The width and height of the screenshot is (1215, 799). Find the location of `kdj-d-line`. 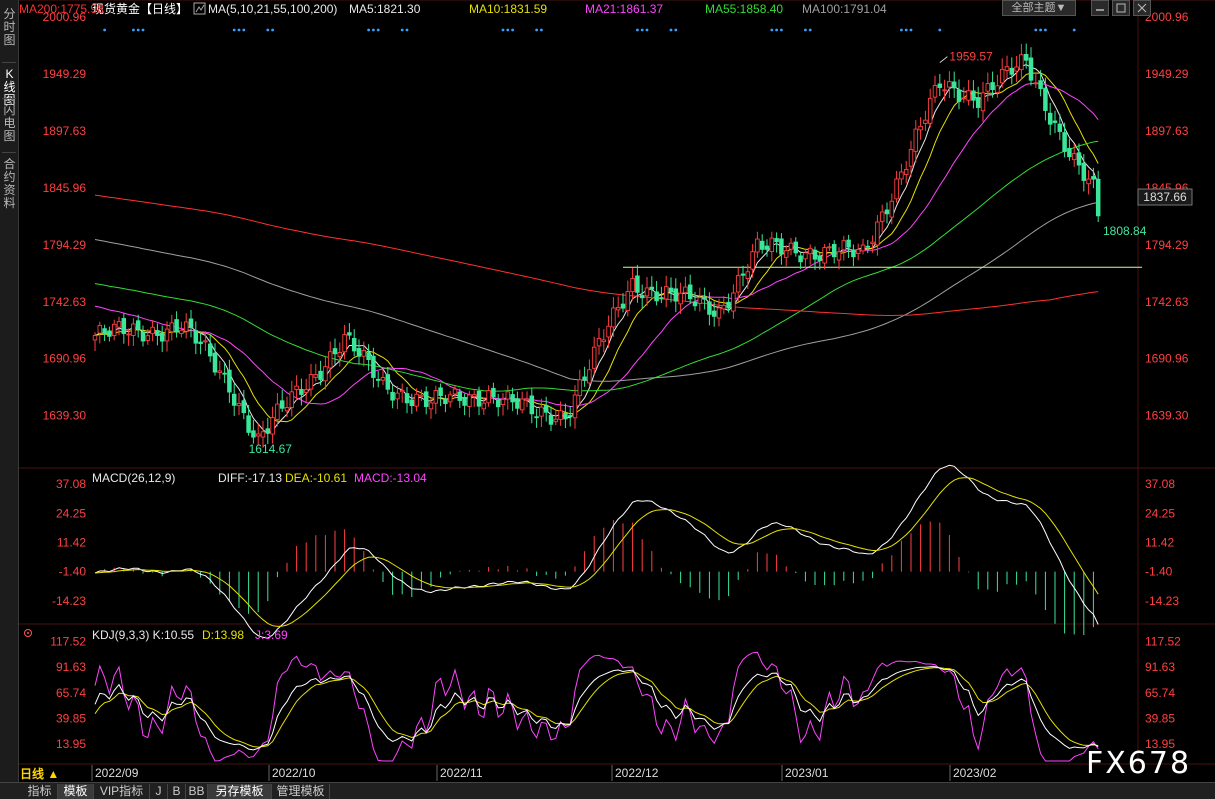

kdj-d-line is located at coordinates (596, 707).